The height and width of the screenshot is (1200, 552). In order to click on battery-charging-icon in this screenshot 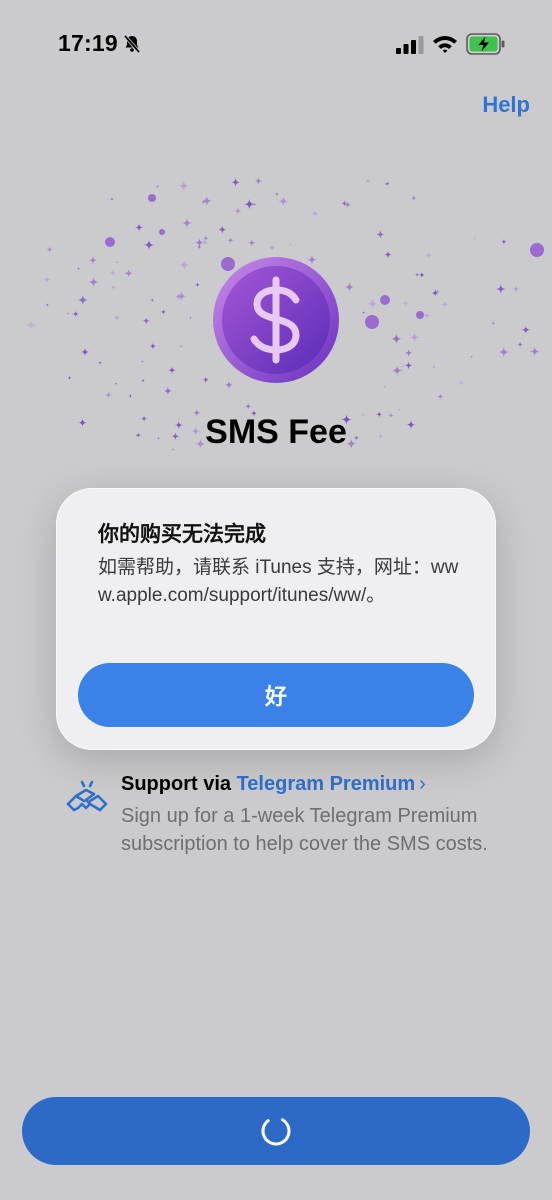, I will do `click(485, 44)`.